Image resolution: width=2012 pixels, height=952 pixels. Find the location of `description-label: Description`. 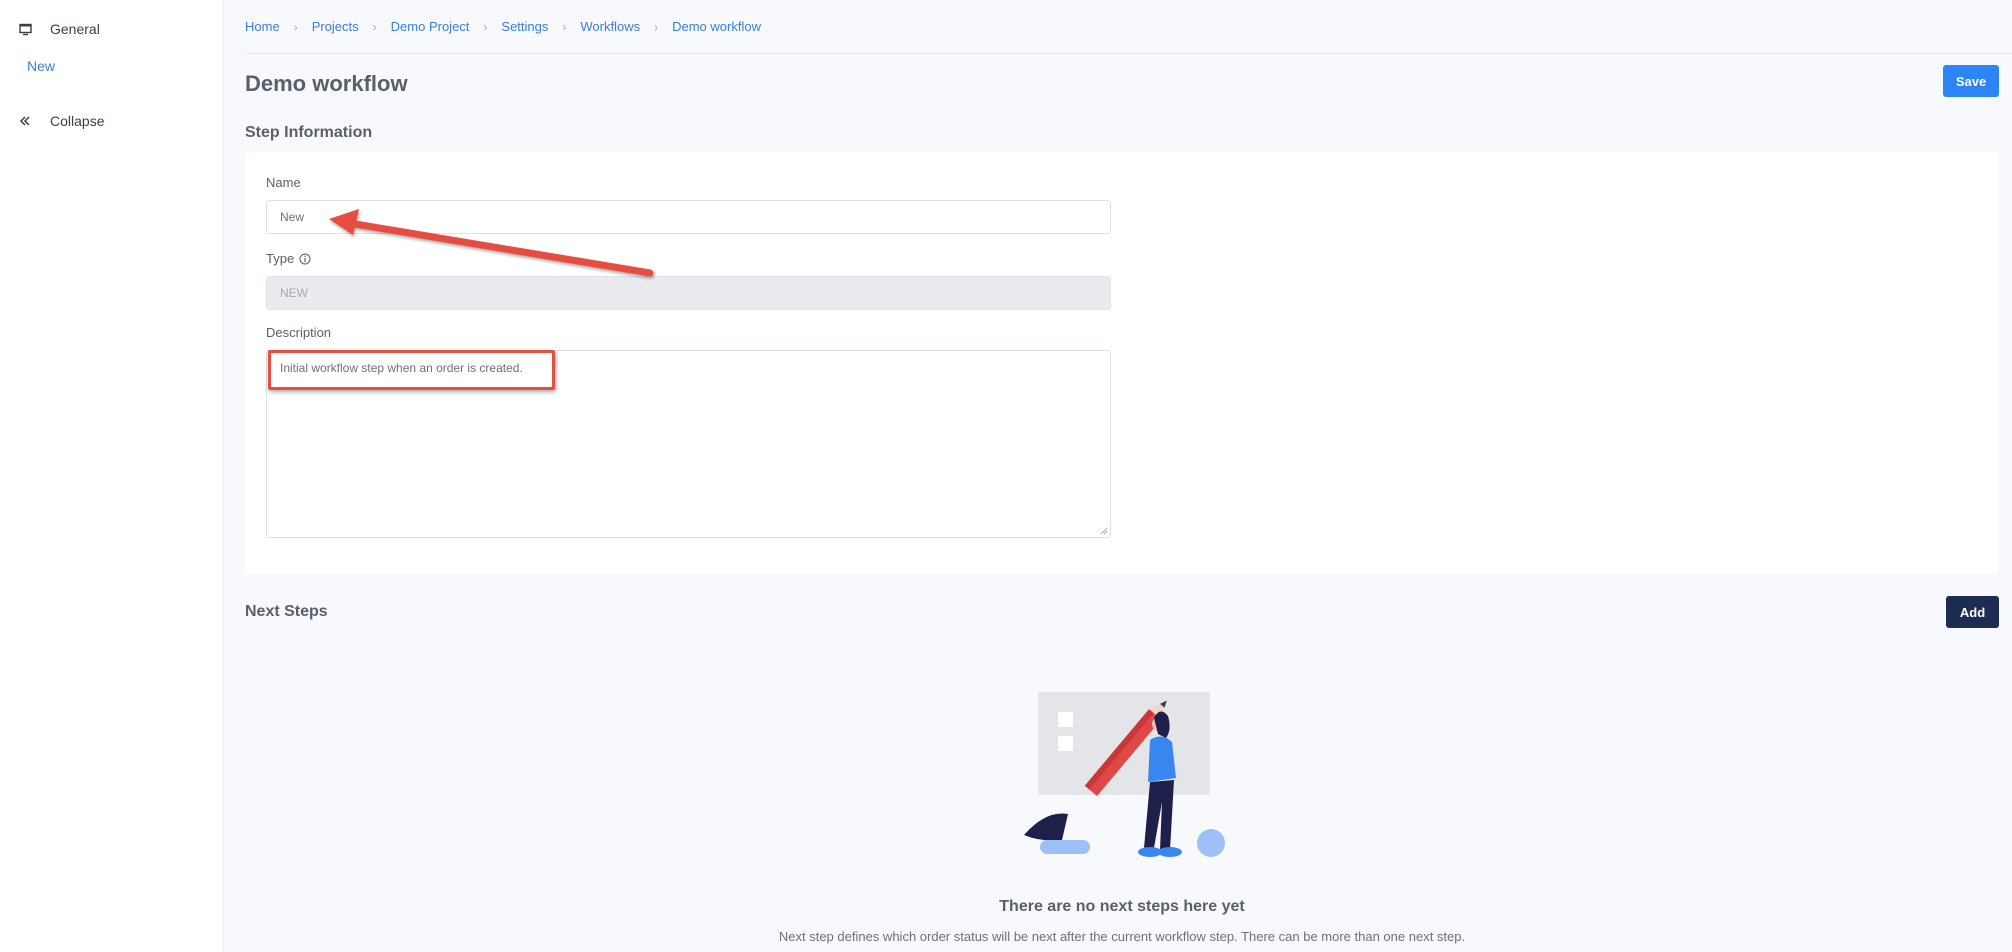

description-label: Description is located at coordinates (299, 332).